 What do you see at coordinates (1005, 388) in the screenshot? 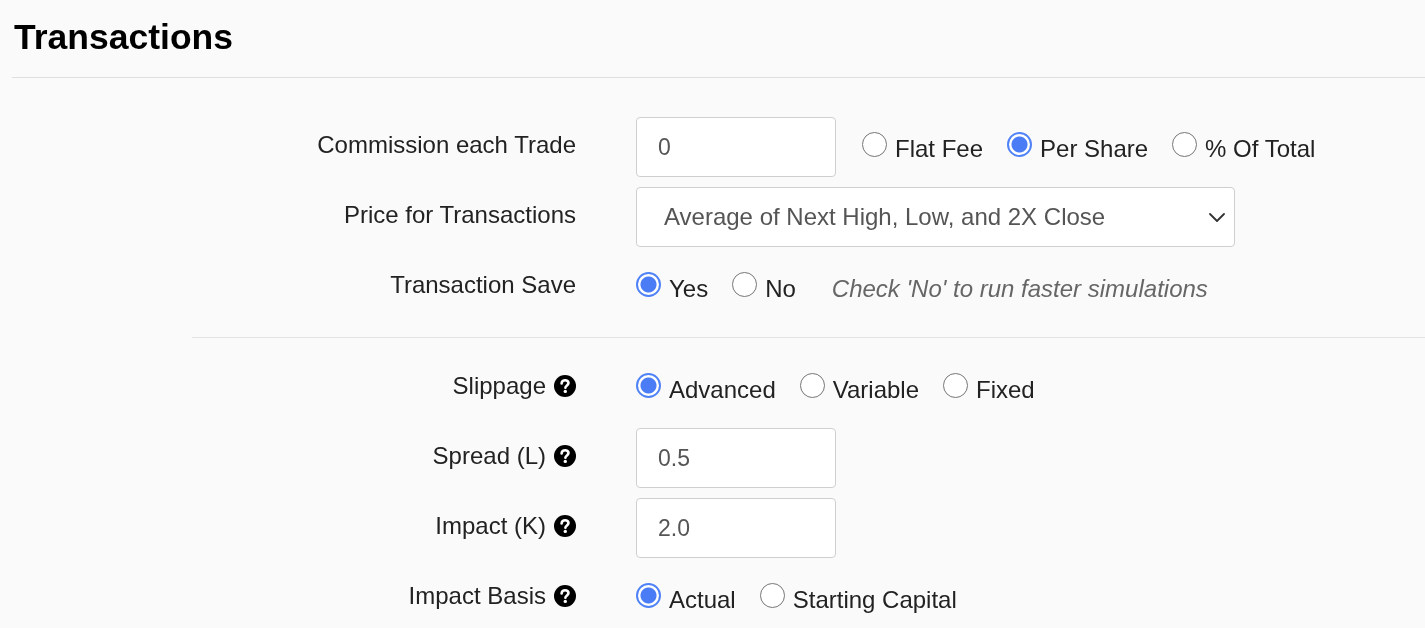
I see `radio-label: Fixed` at bounding box center [1005, 388].